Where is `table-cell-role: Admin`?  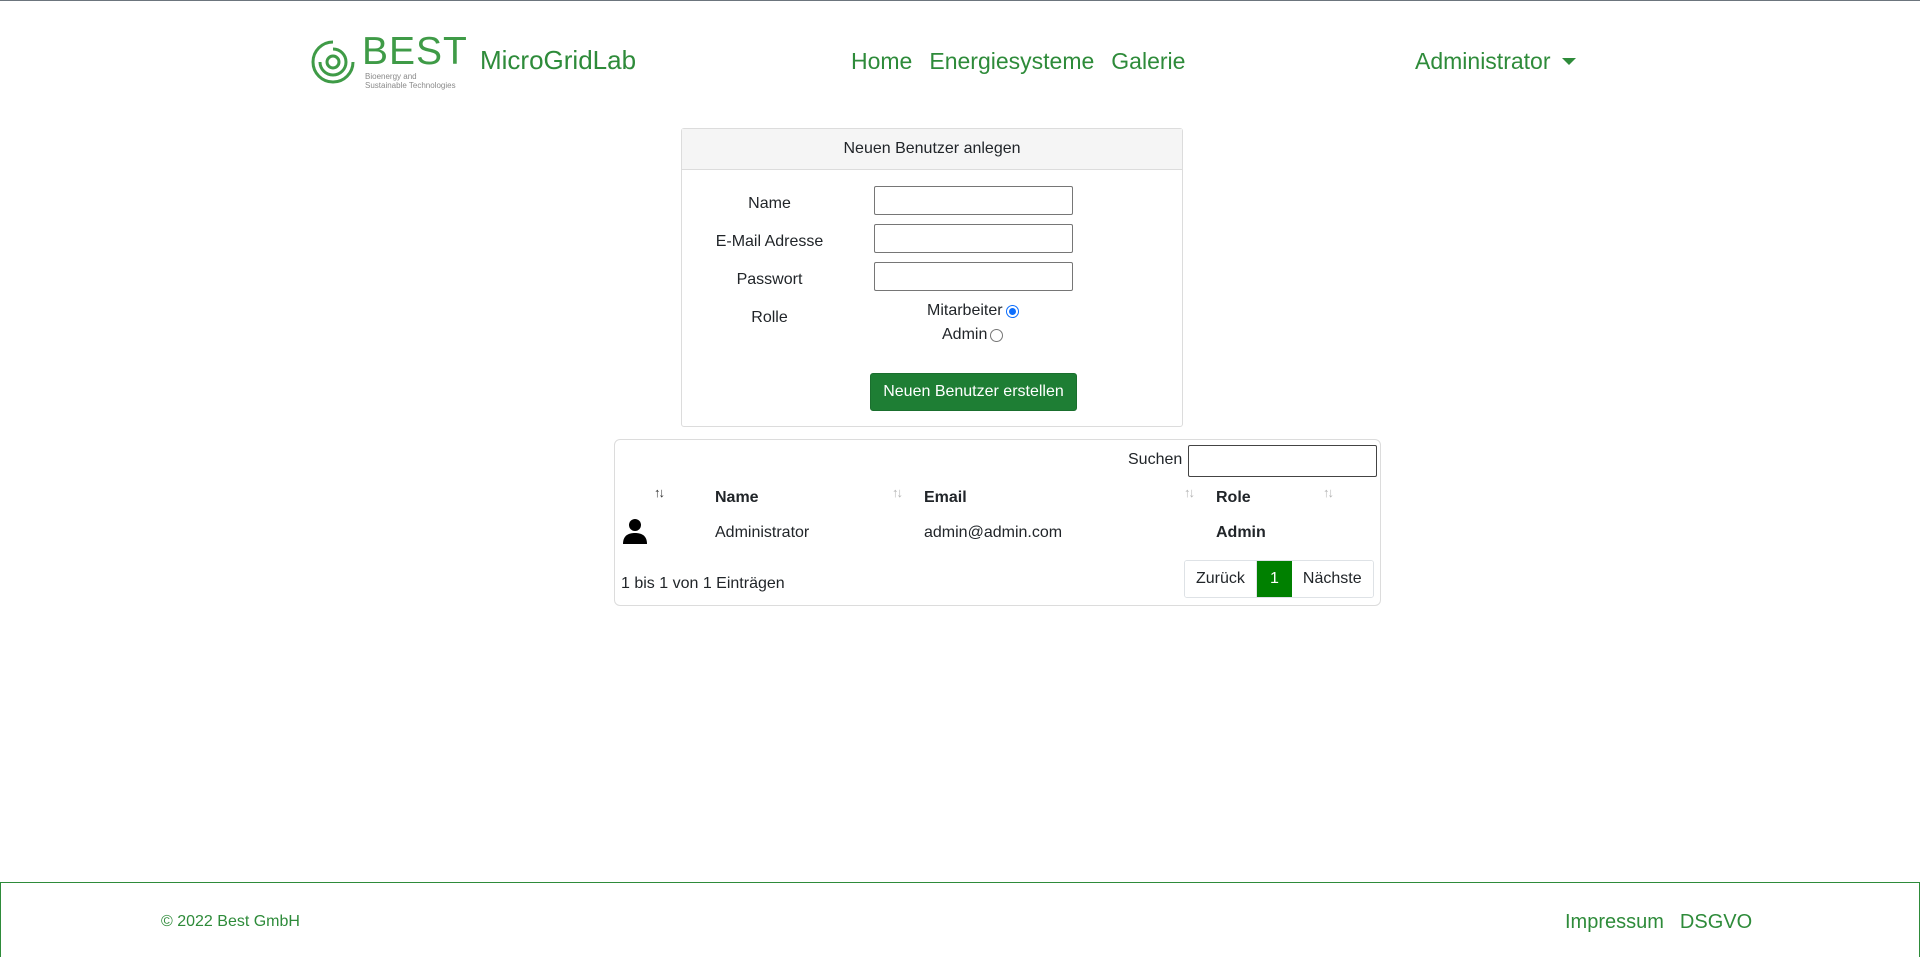
table-cell-role: Admin is located at coordinates (1241, 532).